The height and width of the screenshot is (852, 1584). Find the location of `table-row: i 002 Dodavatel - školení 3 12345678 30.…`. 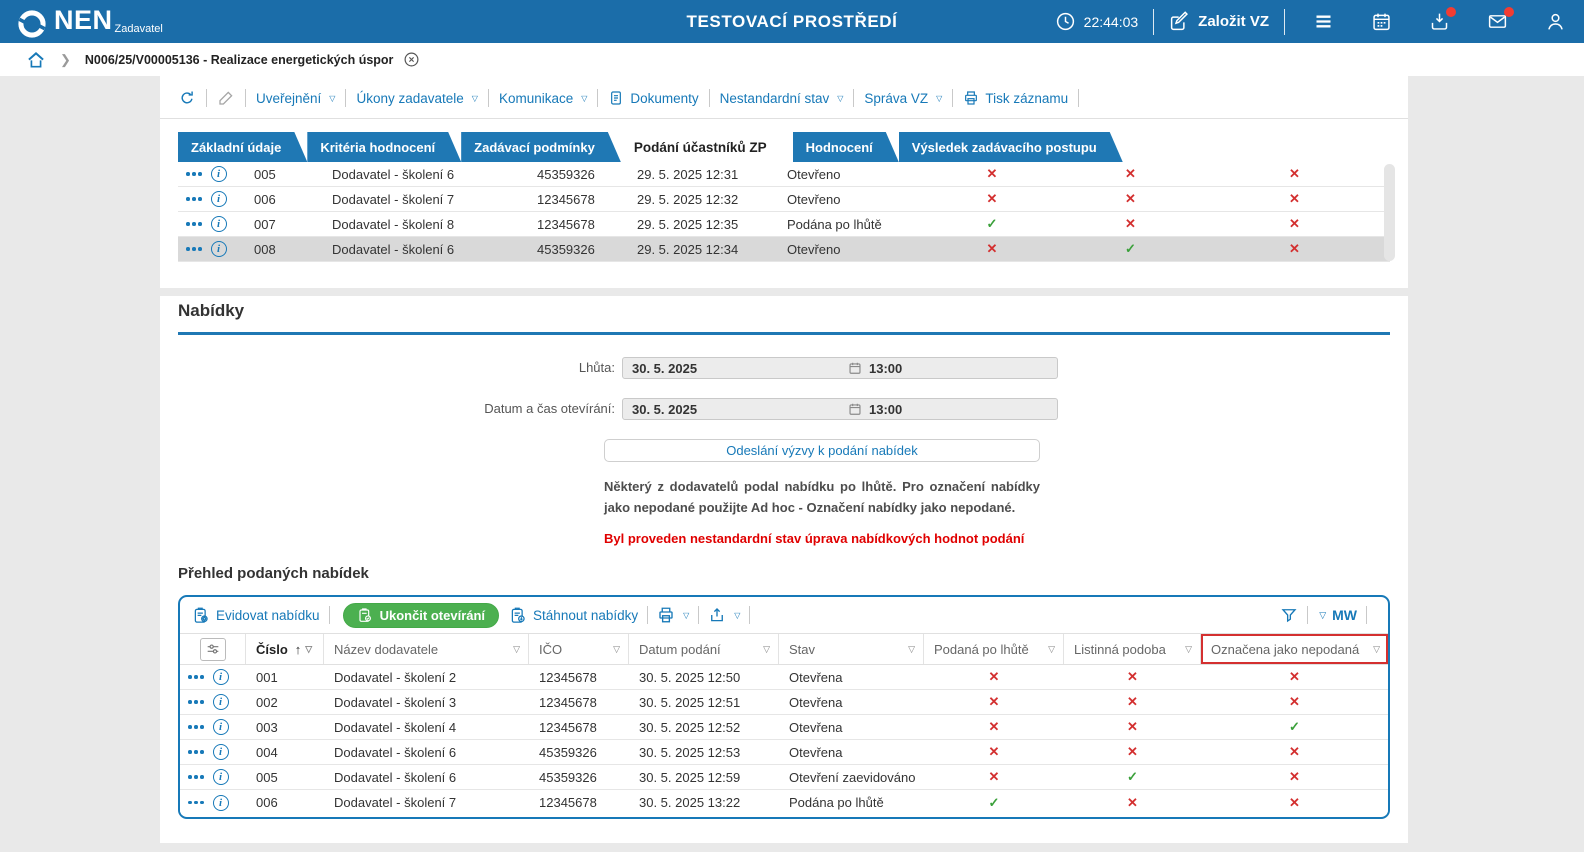

table-row: i 002 Dodavatel - školení 3 12345678 30.… is located at coordinates (784, 702).